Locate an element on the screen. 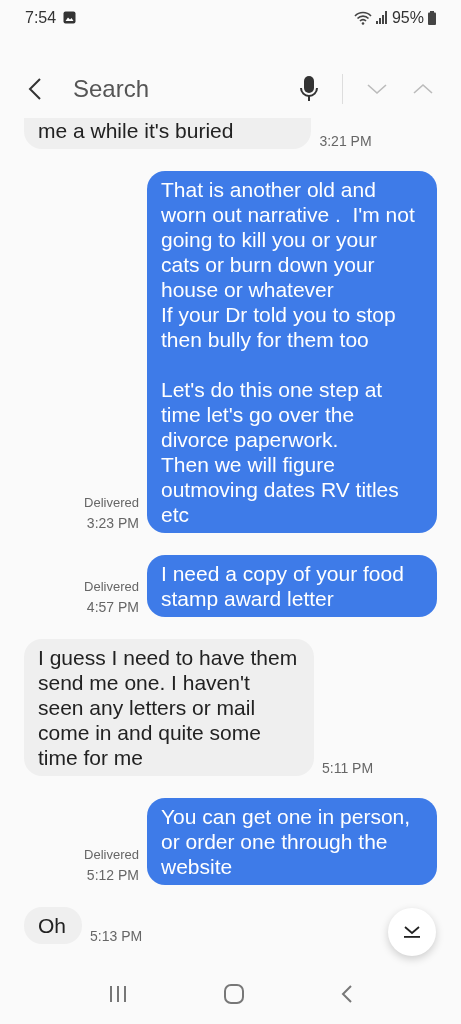  scroll-to-bottom-button is located at coordinates (412, 932).